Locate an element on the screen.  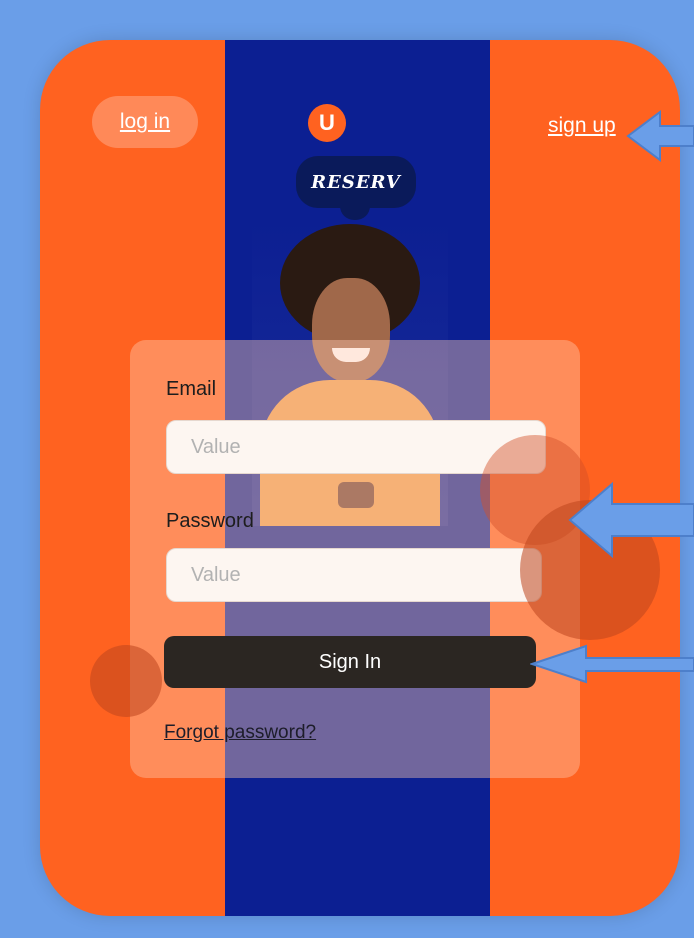
email-label: Email is located at coordinates (191, 389).